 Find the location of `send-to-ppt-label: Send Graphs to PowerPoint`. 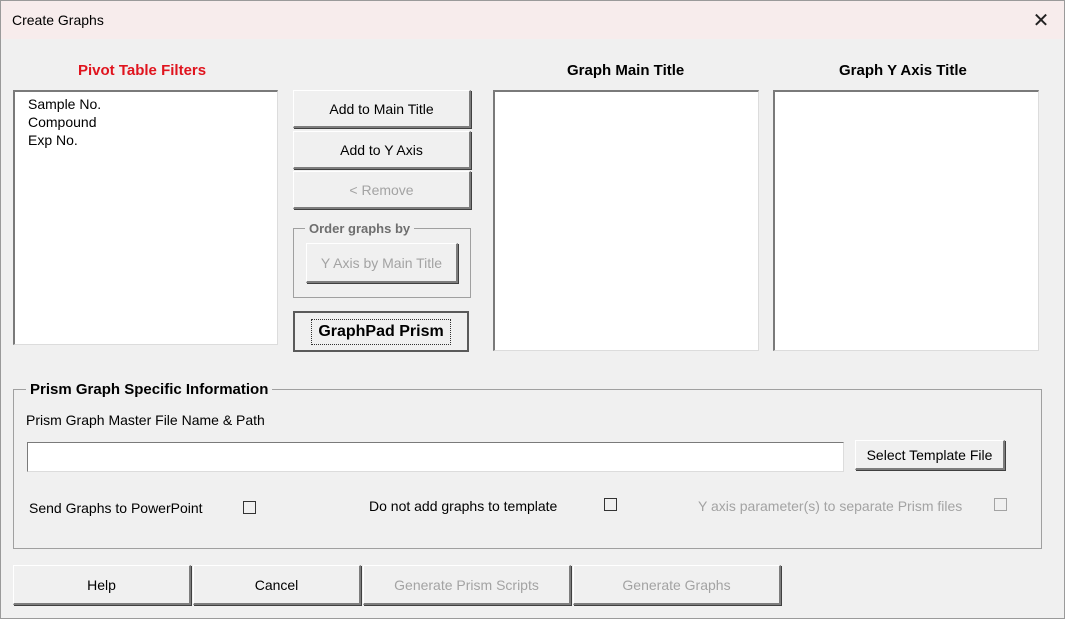

send-to-ppt-label: Send Graphs to PowerPoint is located at coordinates (116, 508).